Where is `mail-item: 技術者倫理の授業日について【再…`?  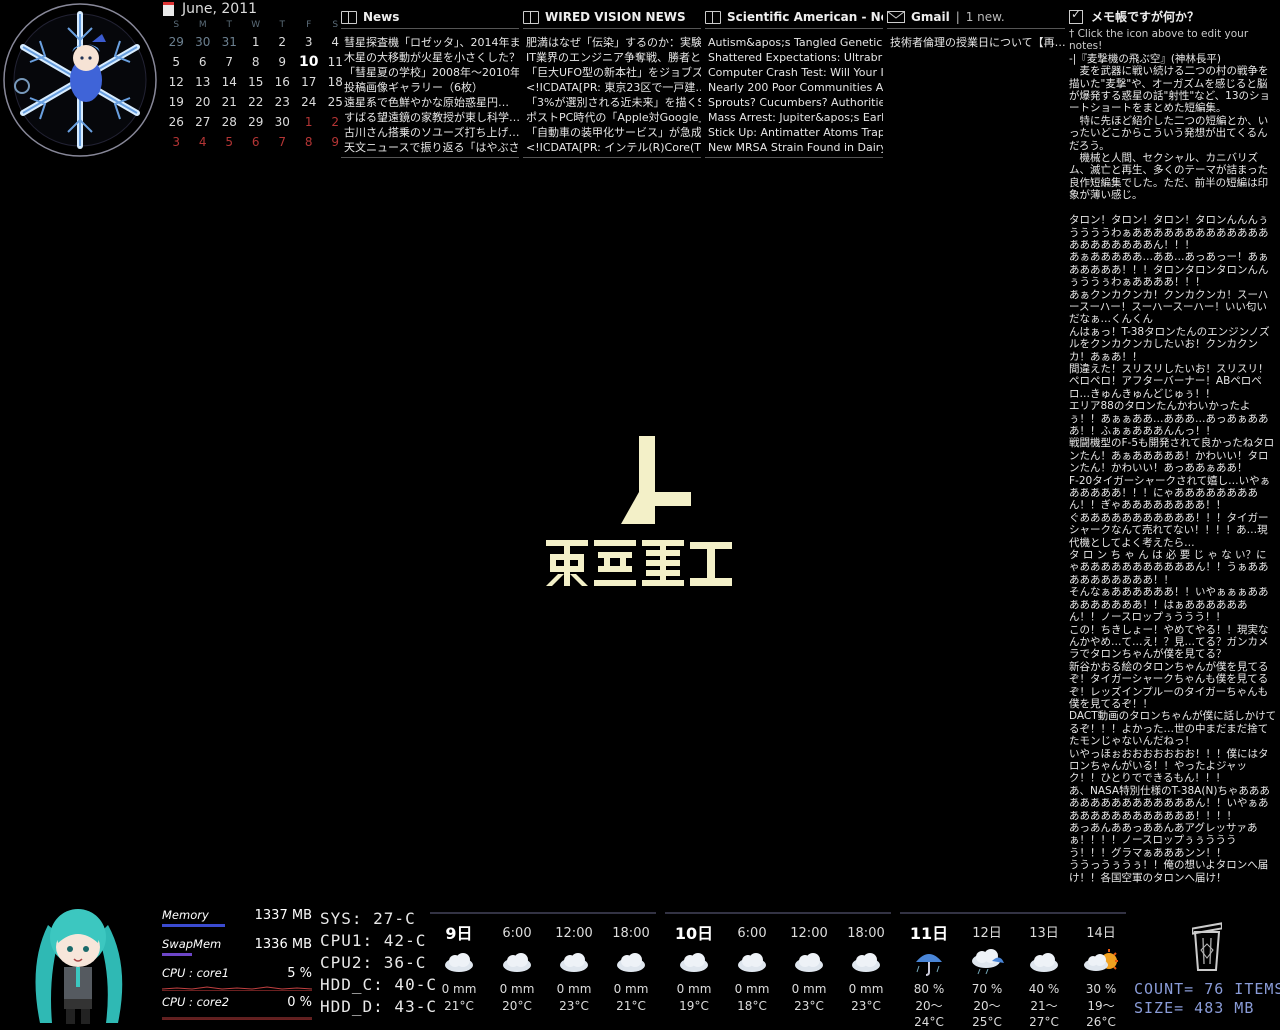 mail-item: 技術者倫理の授業日について【再… is located at coordinates (977, 42).